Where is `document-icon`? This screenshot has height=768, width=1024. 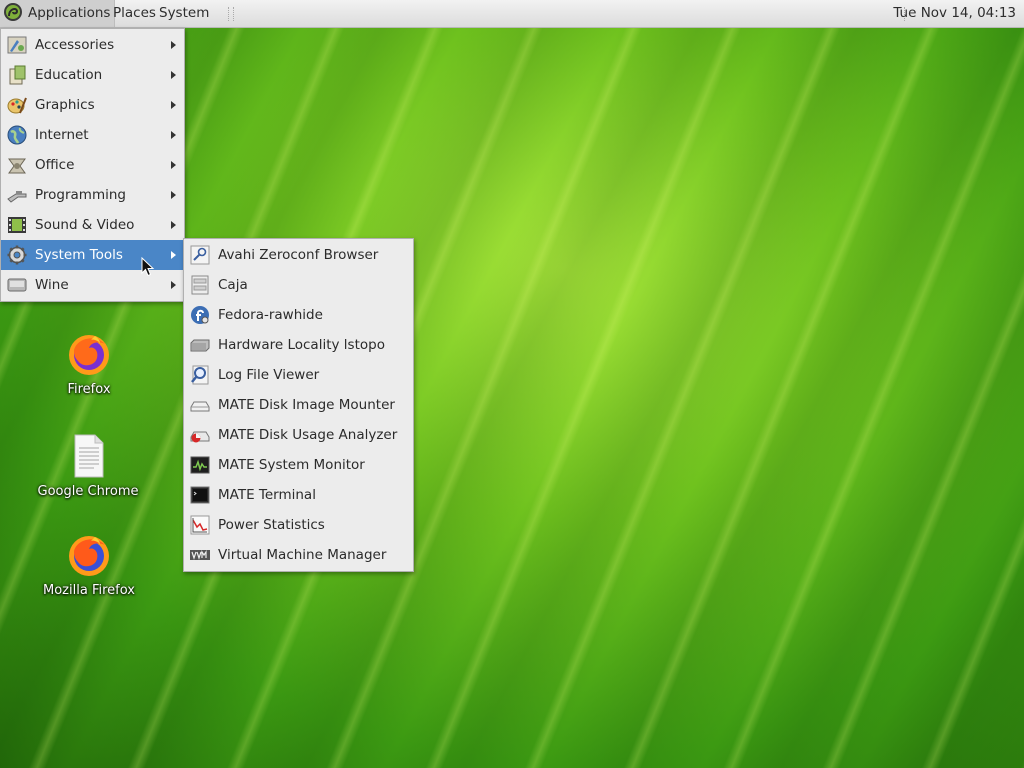 document-icon is located at coordinates (89, 456).